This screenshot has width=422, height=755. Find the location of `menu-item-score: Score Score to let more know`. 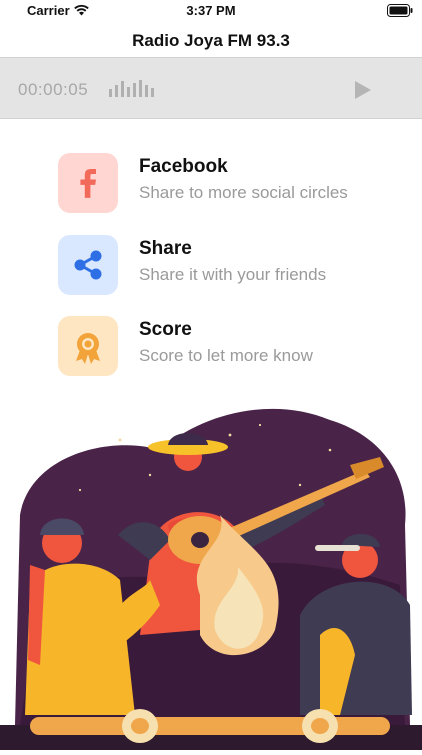

menu-item-score: Score Score to let more know is located at coordinates (226, 348).